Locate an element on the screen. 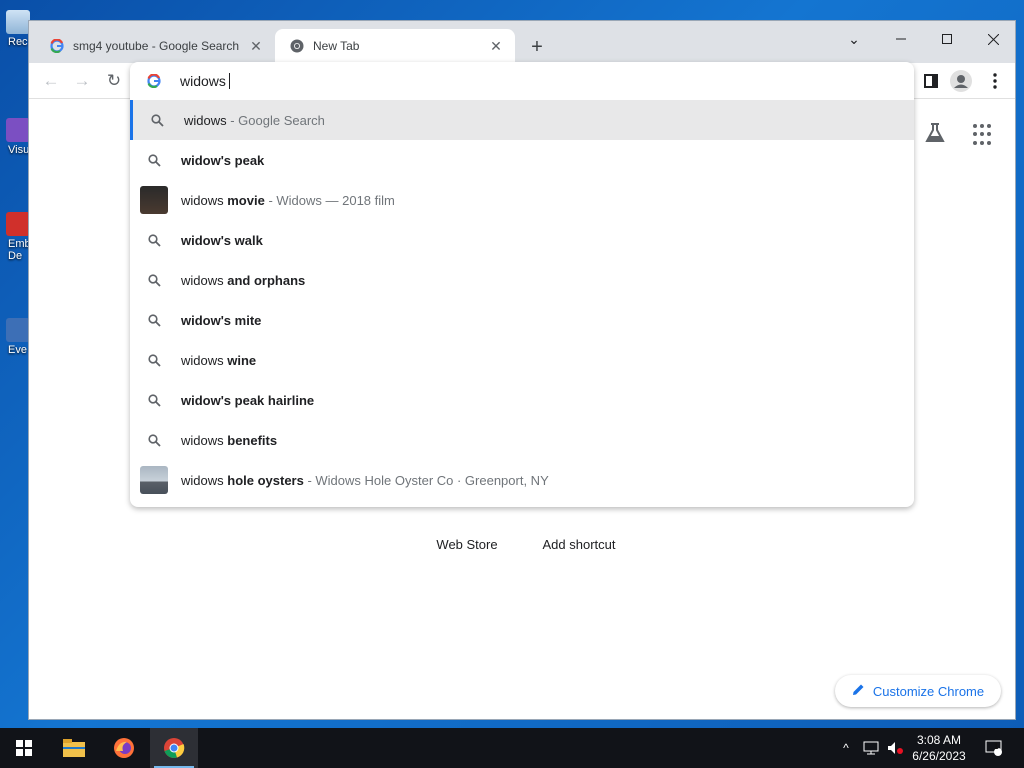  menu-kebab-icon is located at coordinates (995, 81).